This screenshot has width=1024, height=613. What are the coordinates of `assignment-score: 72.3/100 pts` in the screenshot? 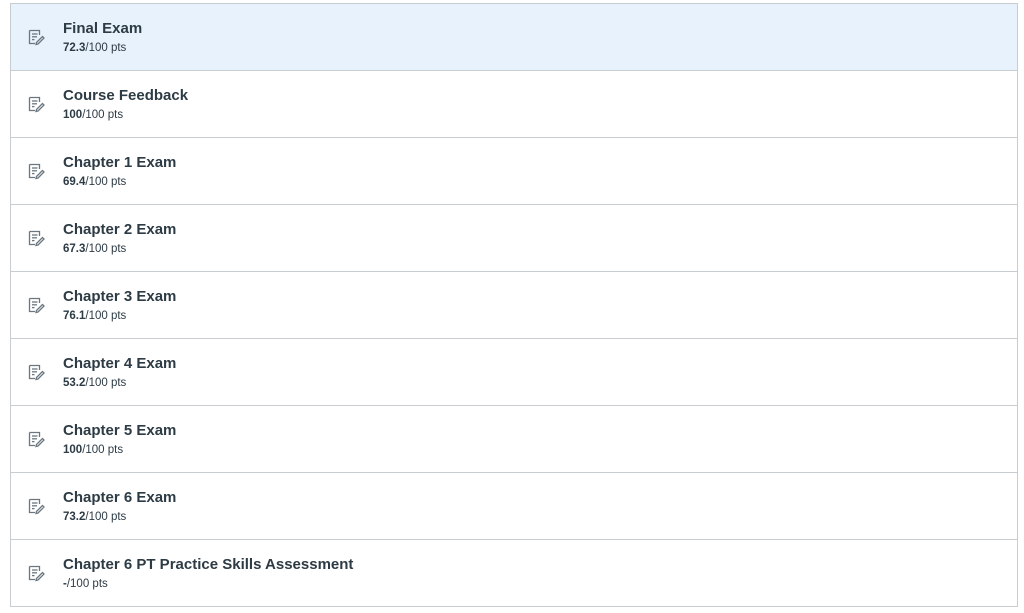 It's located at (94, 48).